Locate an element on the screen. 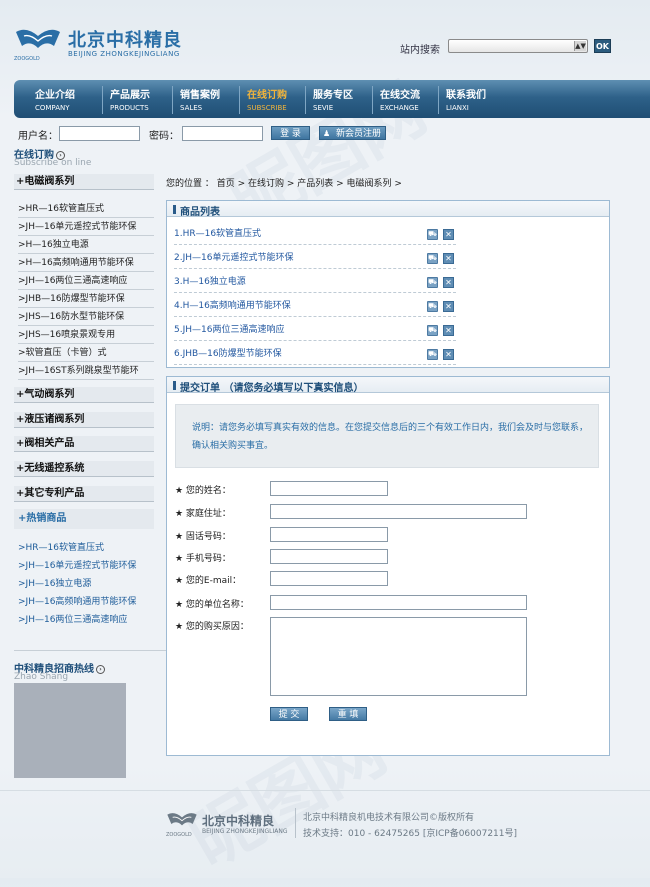 This screenshot has height=887, width=650. name-input is located at coordinates (329, 488).